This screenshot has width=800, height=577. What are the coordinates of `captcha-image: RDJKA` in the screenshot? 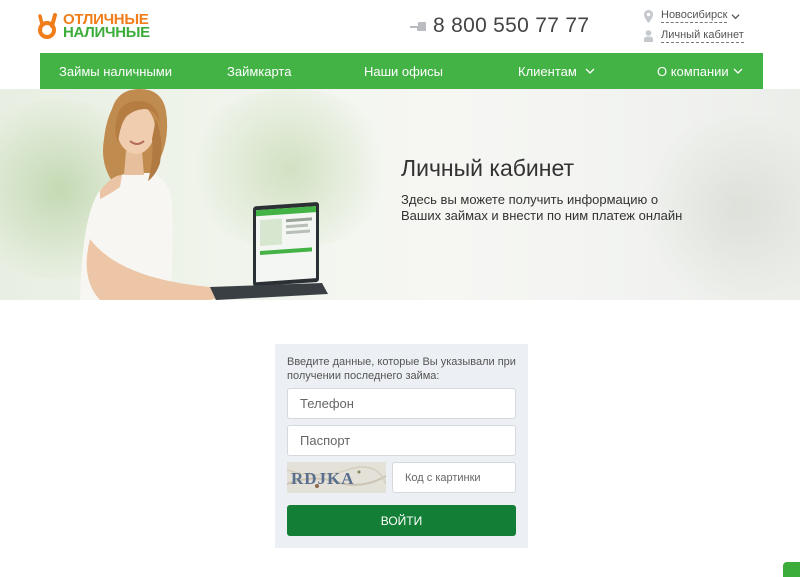 It's located at (336, 477).